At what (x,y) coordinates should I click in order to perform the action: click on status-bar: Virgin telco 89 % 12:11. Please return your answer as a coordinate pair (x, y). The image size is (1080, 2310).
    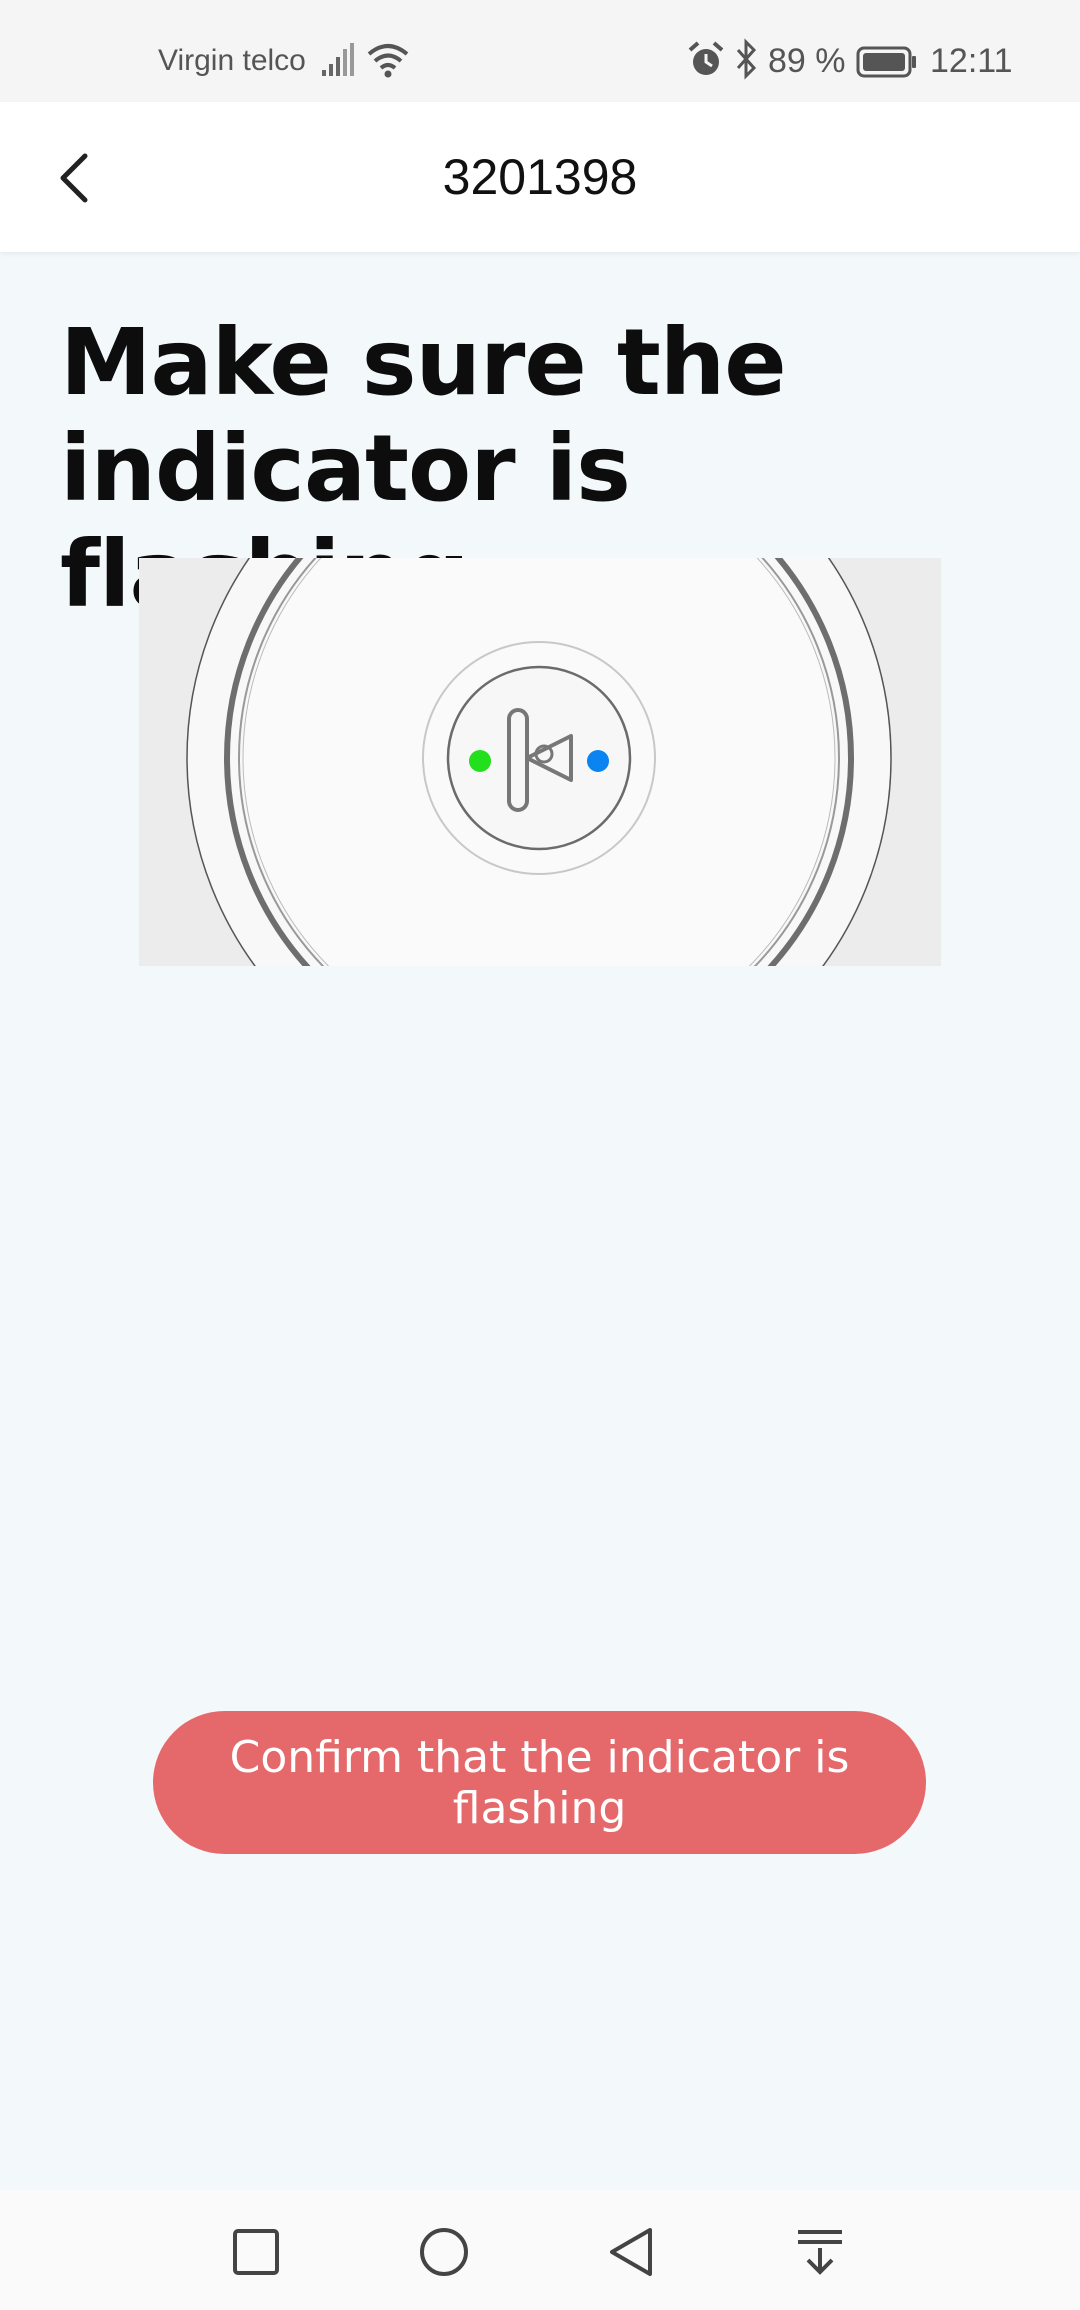
    Looking at the image, I should click on (540, 51).